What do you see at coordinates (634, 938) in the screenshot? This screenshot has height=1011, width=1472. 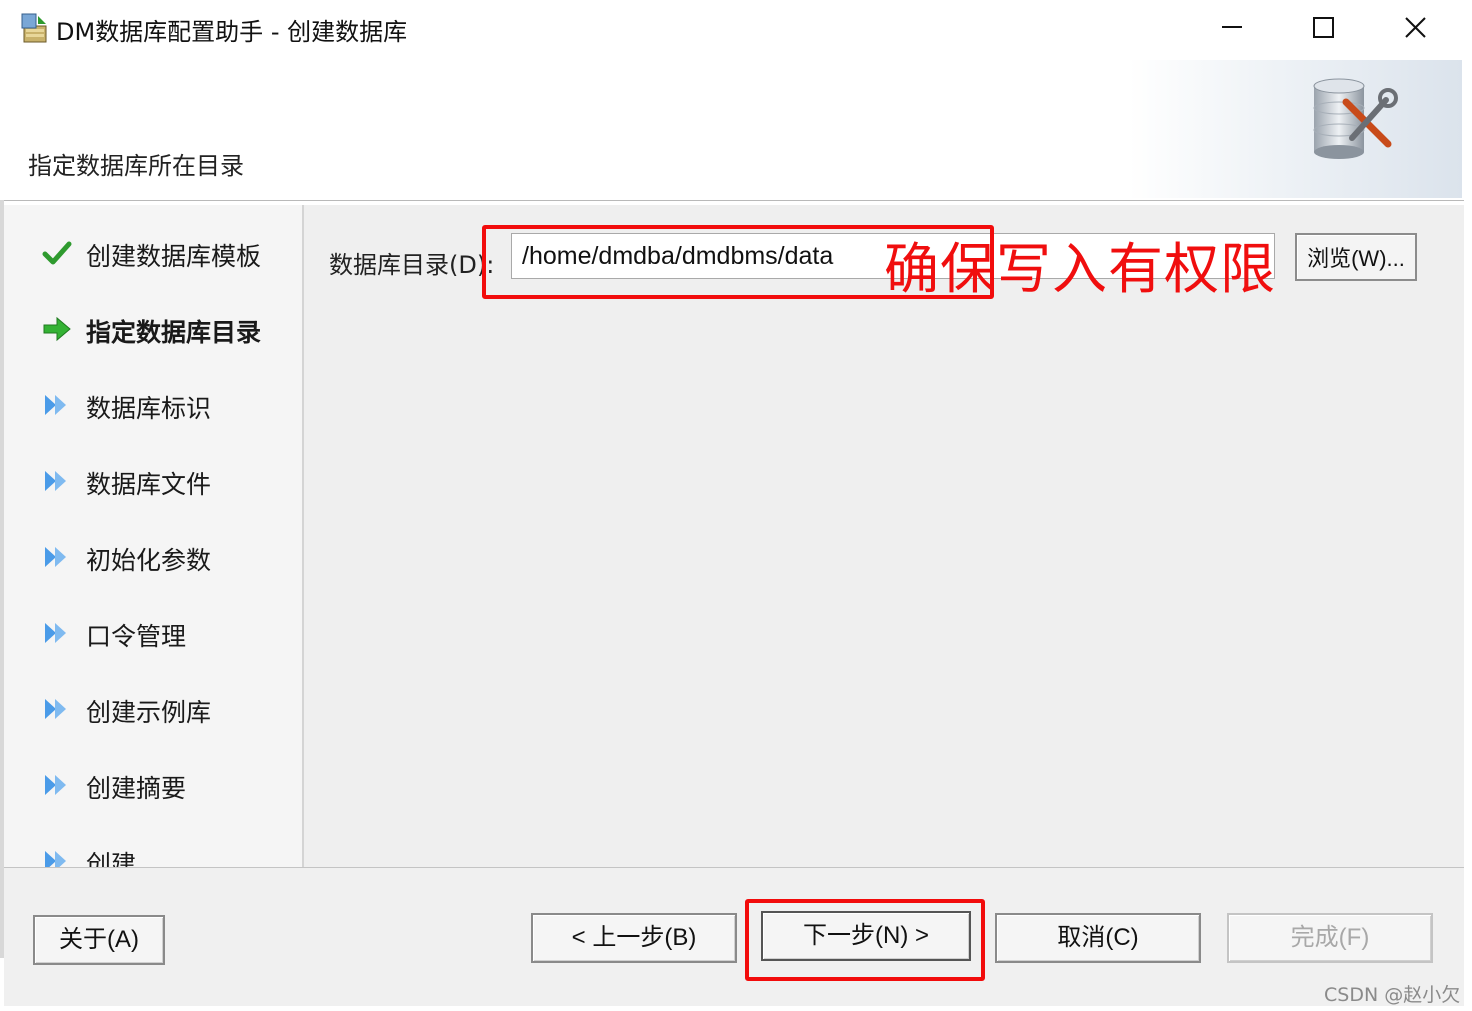 I see `previous-button: < 上一步(B)` at bounding box center [634, 938].